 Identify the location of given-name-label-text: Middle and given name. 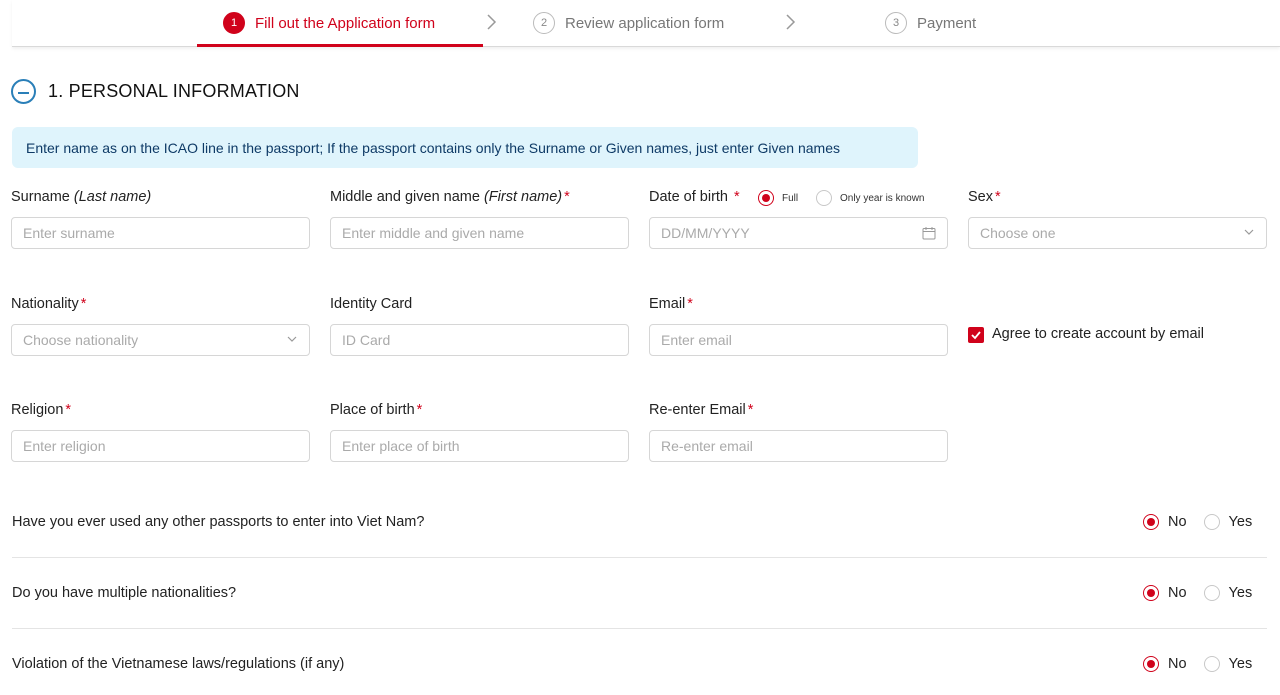
(405, 197).